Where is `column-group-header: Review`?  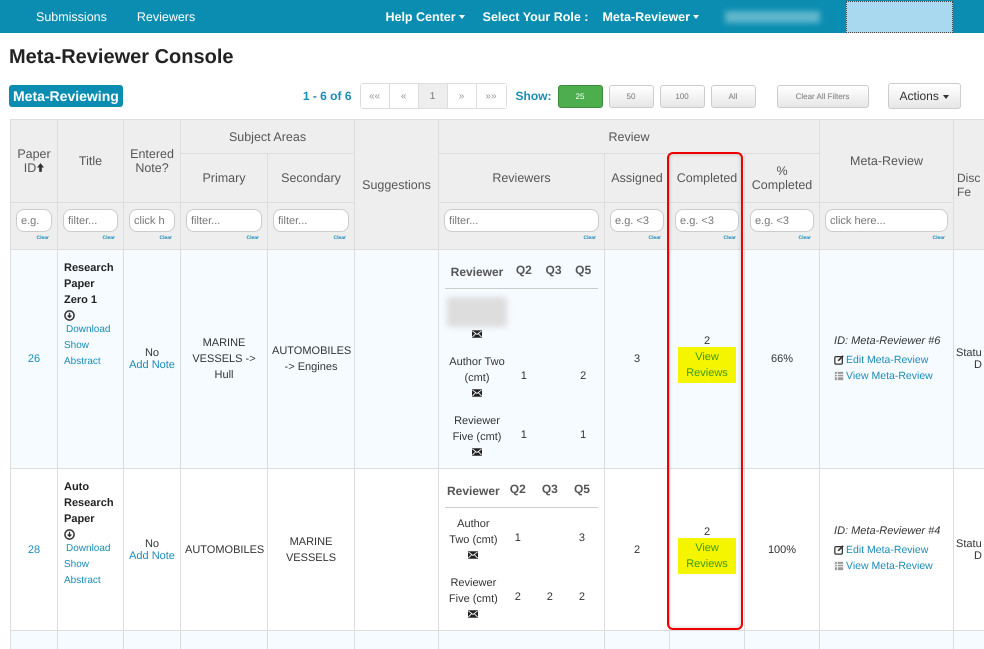
column-group-header: Review is located at coordinates (629, 137).